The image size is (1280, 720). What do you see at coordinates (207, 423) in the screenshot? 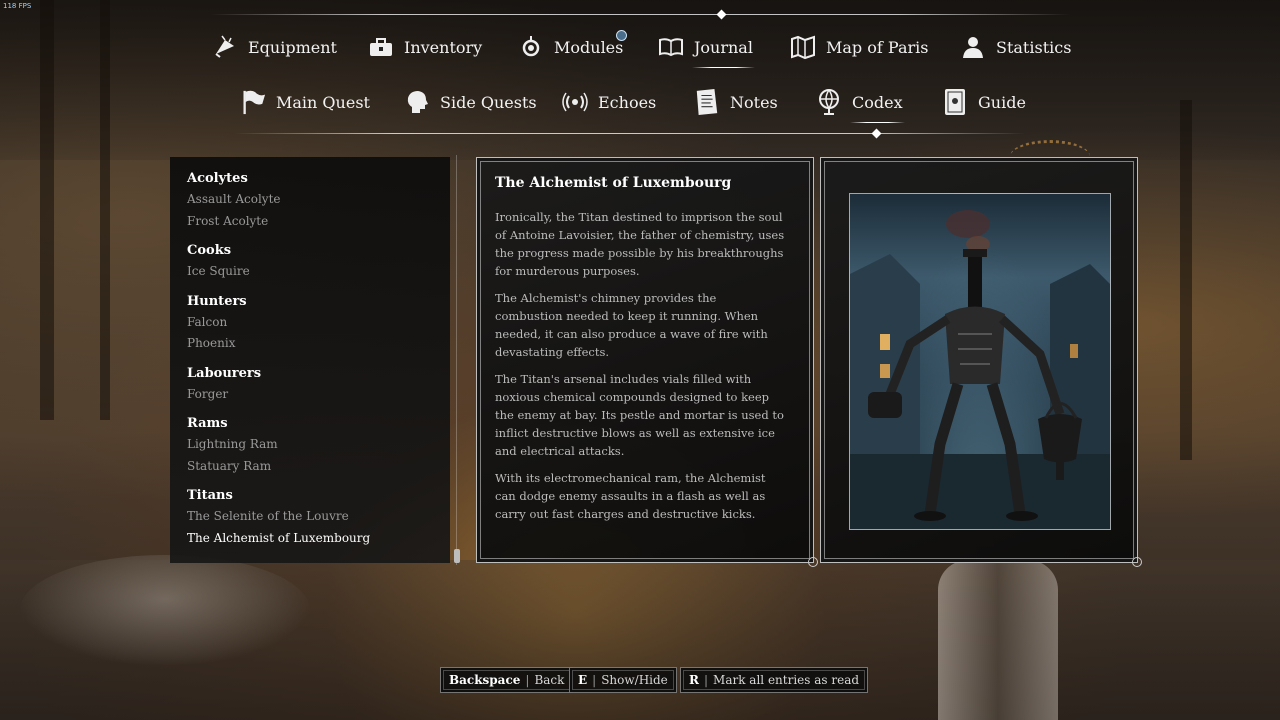
I see `codex-category: Rams` at bounding box center [207, 423].